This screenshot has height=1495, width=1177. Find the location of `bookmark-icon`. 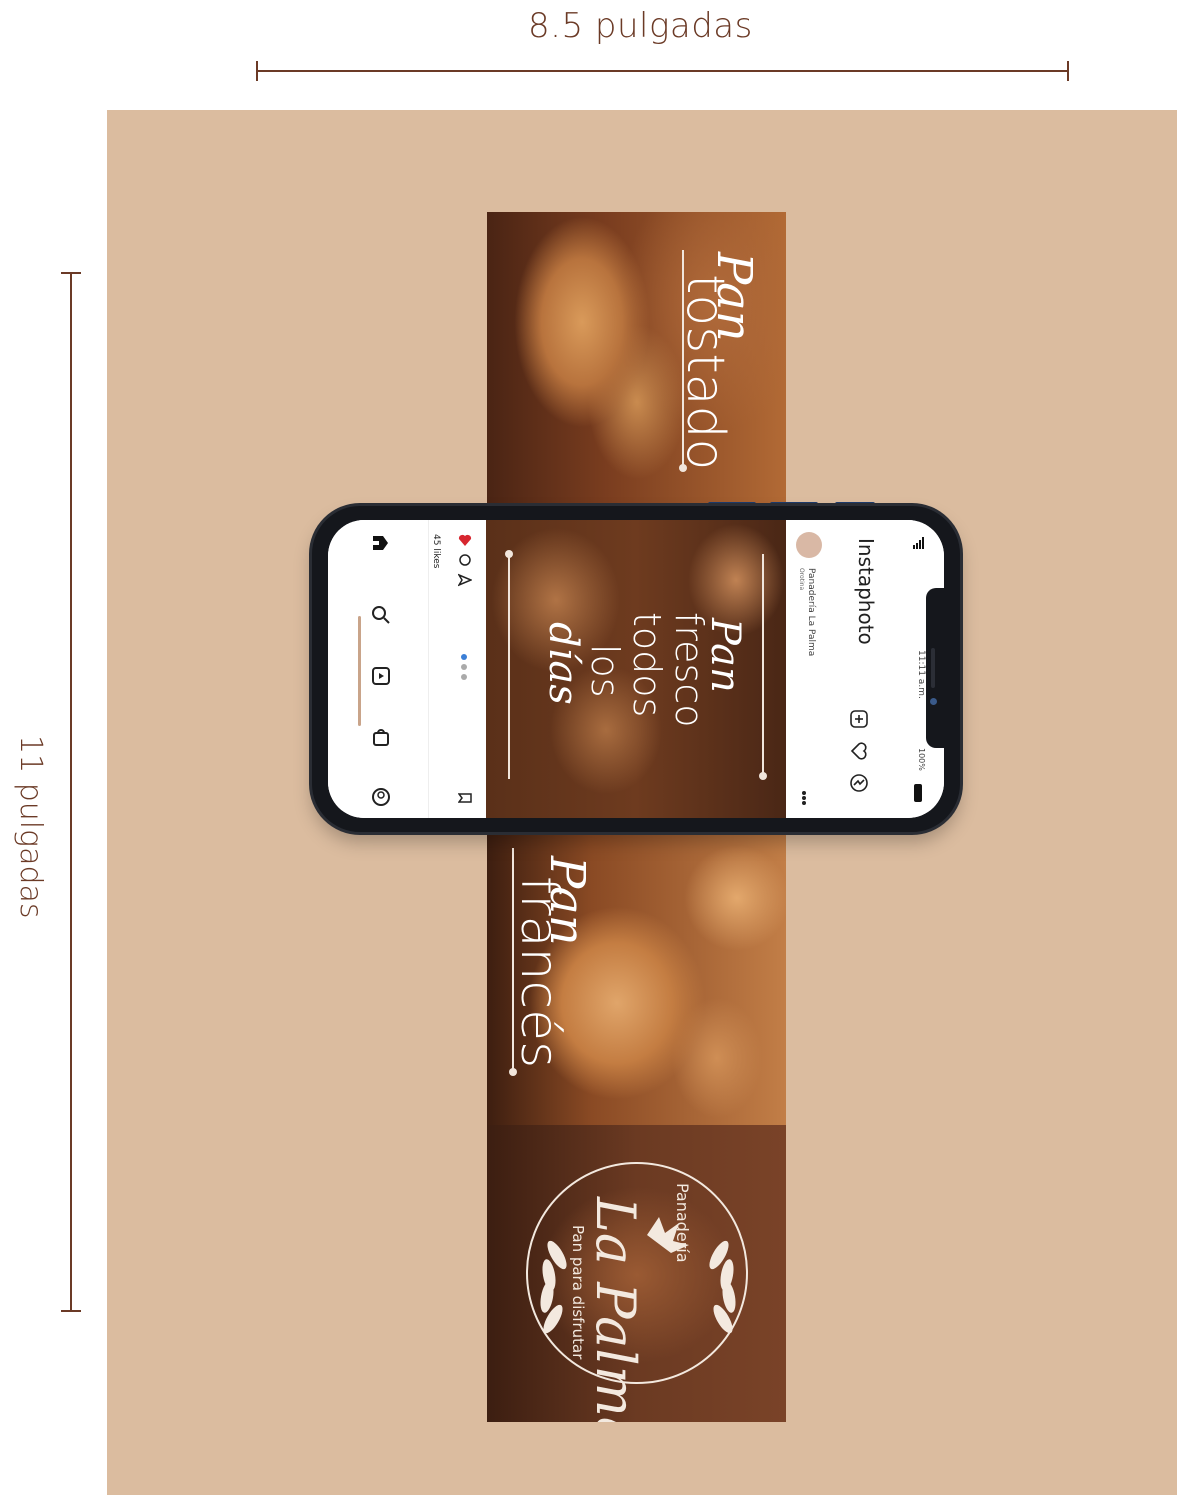

bookmark-icon is located at coordinates (465, 798).